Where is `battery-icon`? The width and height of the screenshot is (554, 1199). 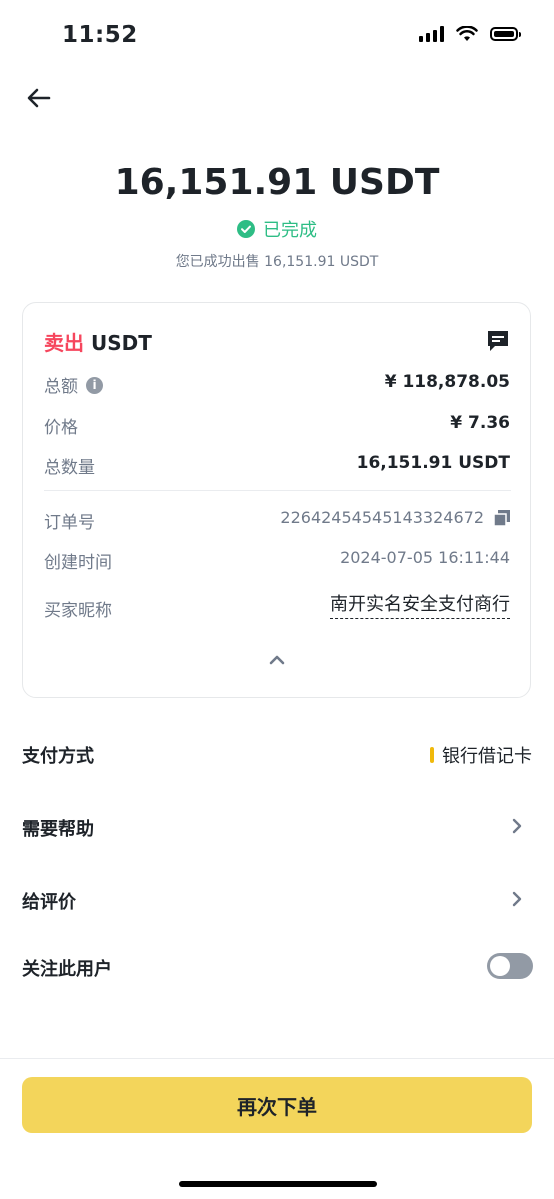
battery-icon is located at coordinates (505, 34).